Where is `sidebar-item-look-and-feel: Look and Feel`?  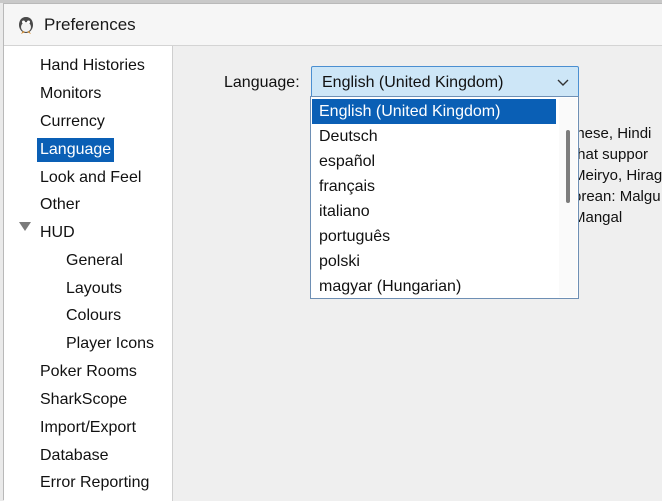 sidebar-item-look-and-feel: Look and Feel is located at coordinates (90, 178).